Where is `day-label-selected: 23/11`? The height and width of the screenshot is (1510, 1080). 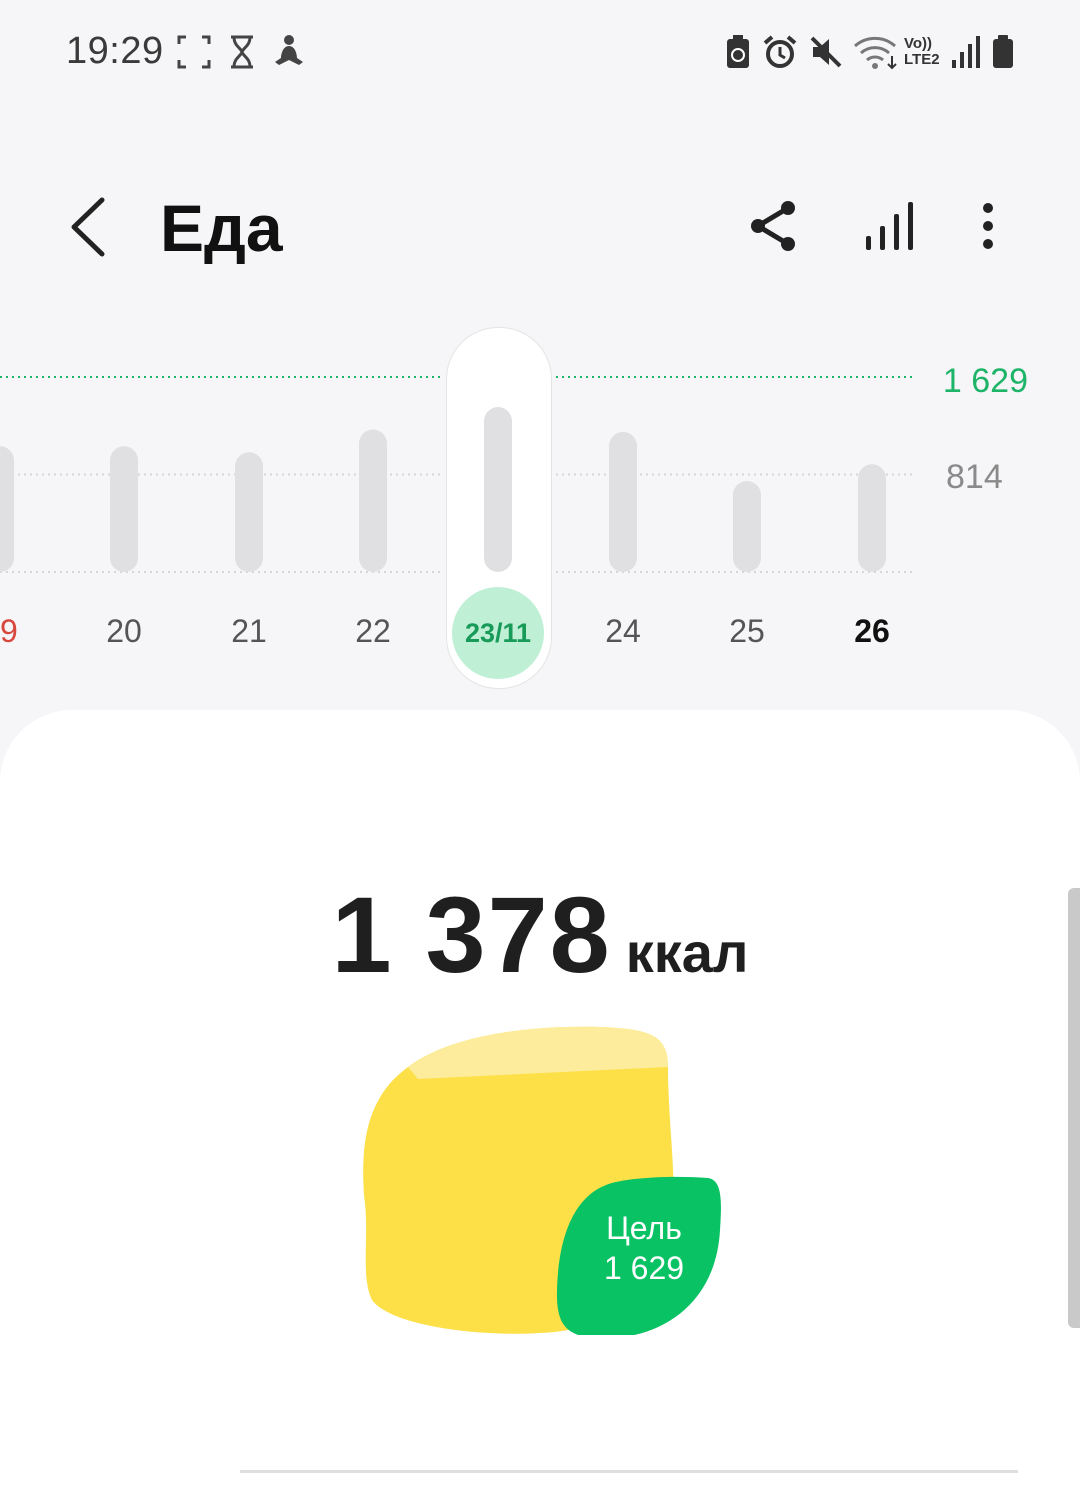 day-label-selected: 23/11 is located at coordinates (498, 633).